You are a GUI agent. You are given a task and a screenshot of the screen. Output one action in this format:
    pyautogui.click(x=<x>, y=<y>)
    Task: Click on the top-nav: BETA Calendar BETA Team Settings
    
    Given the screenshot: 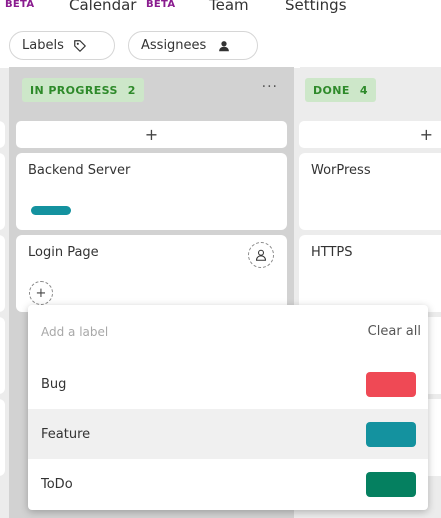 What is the action you would take?
    pyautogui.click(x=220, y=10)
    